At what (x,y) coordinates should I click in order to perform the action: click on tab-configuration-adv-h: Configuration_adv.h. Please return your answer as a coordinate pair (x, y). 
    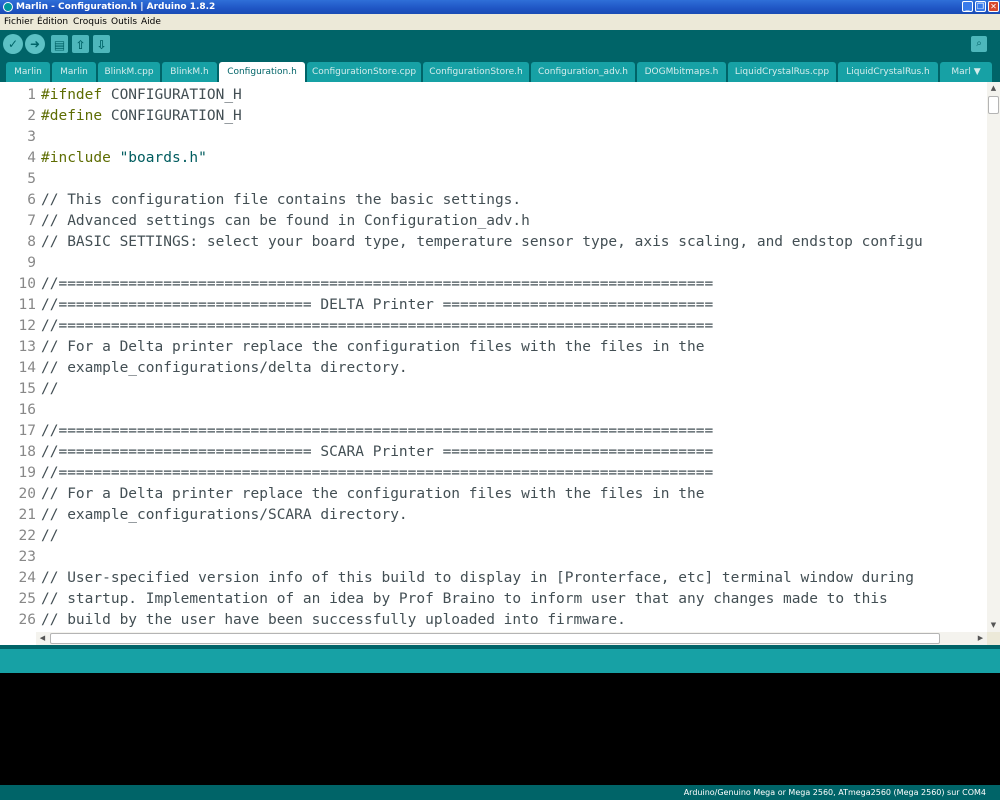
    Looking at the image, I should click on (583, 72).